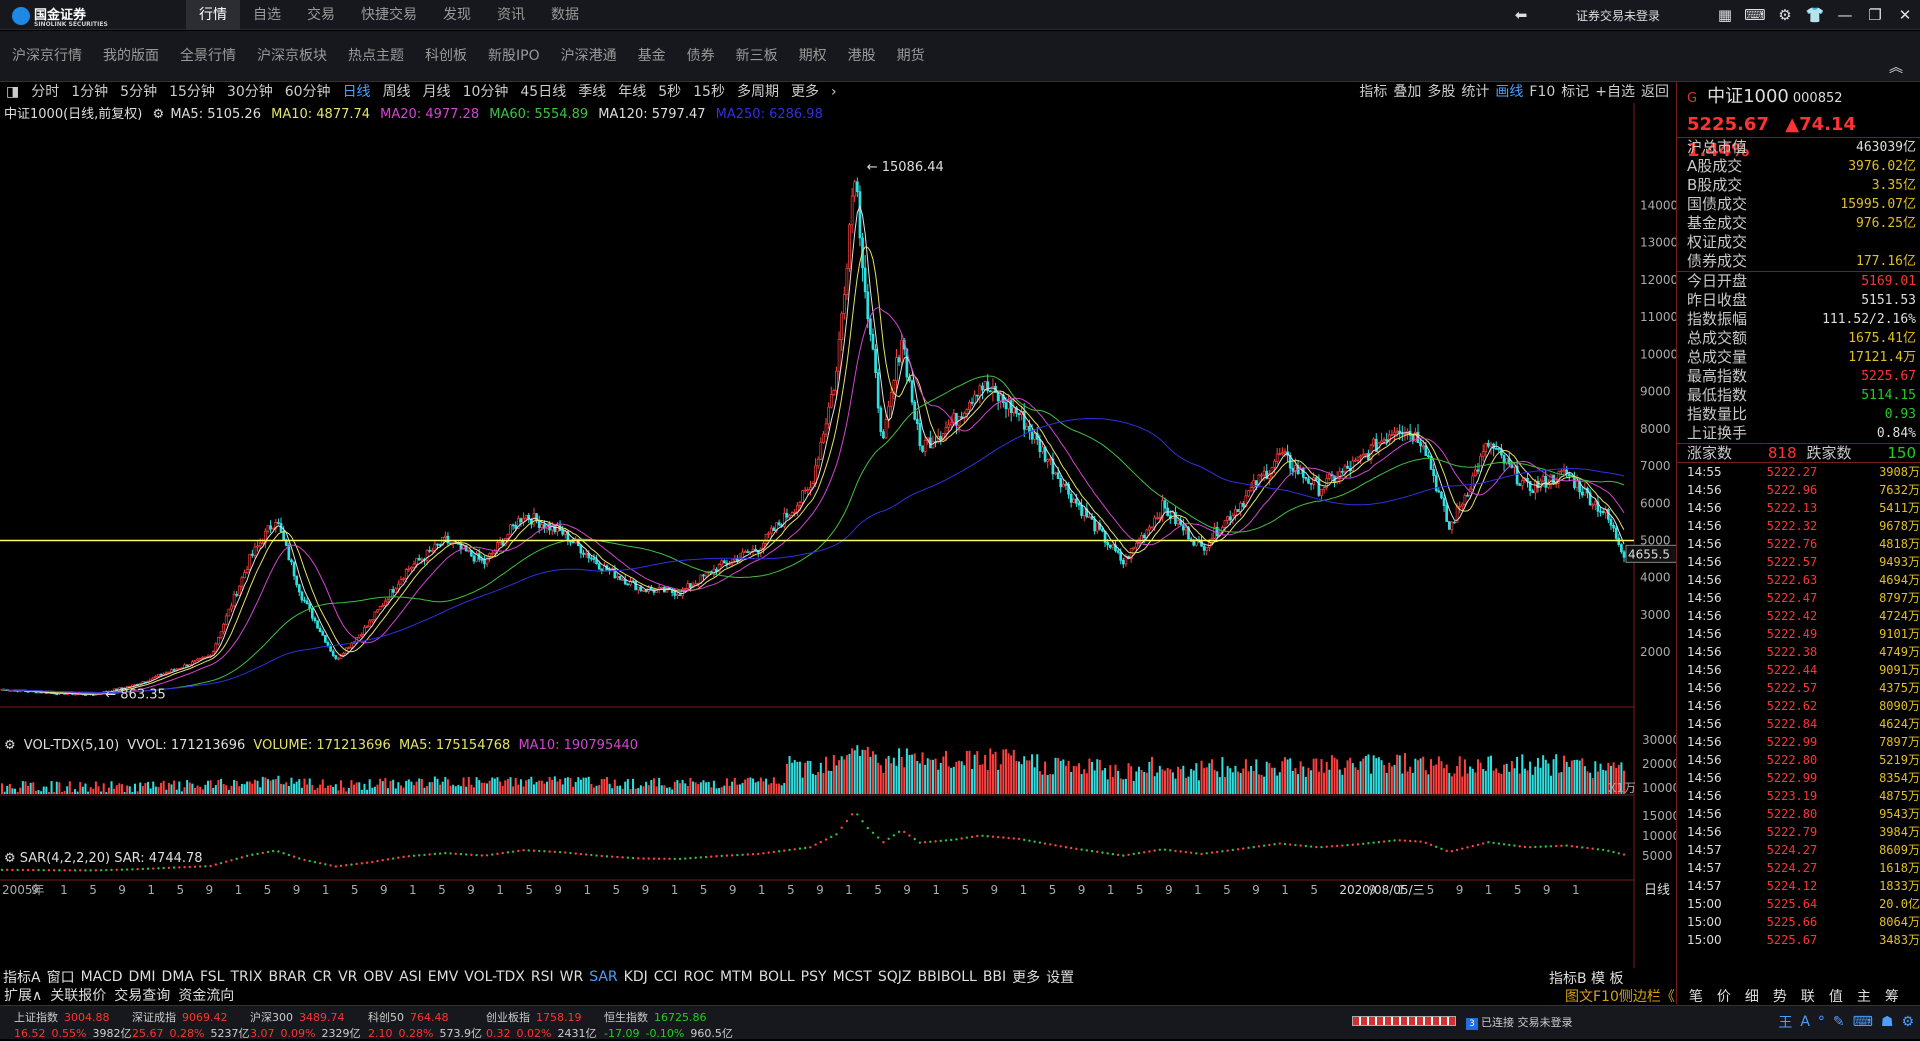 This screenshot has width=1920, height=1041. Describe the element at coordinates (213, 15) in the screenshot. I see `topnav-item: 行情` at that location.